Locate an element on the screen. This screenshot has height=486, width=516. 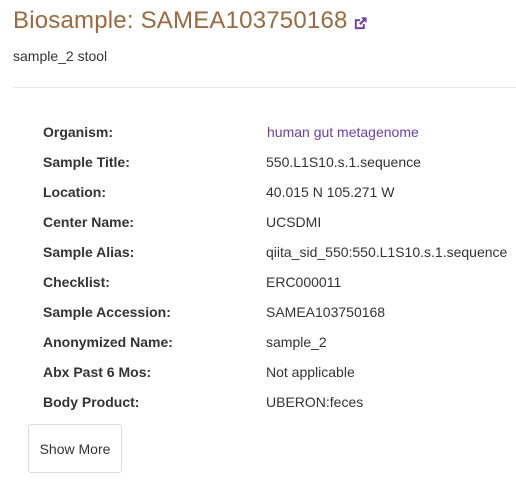
attribute-row-checklist: Checklist: ERC000011 is located at coordinates (279, 283).